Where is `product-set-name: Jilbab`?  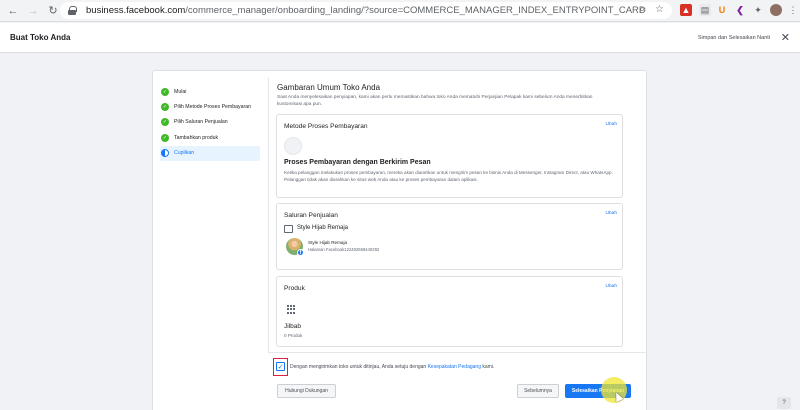
product-set-name: Jilbab is located at coordinates (292, 326).